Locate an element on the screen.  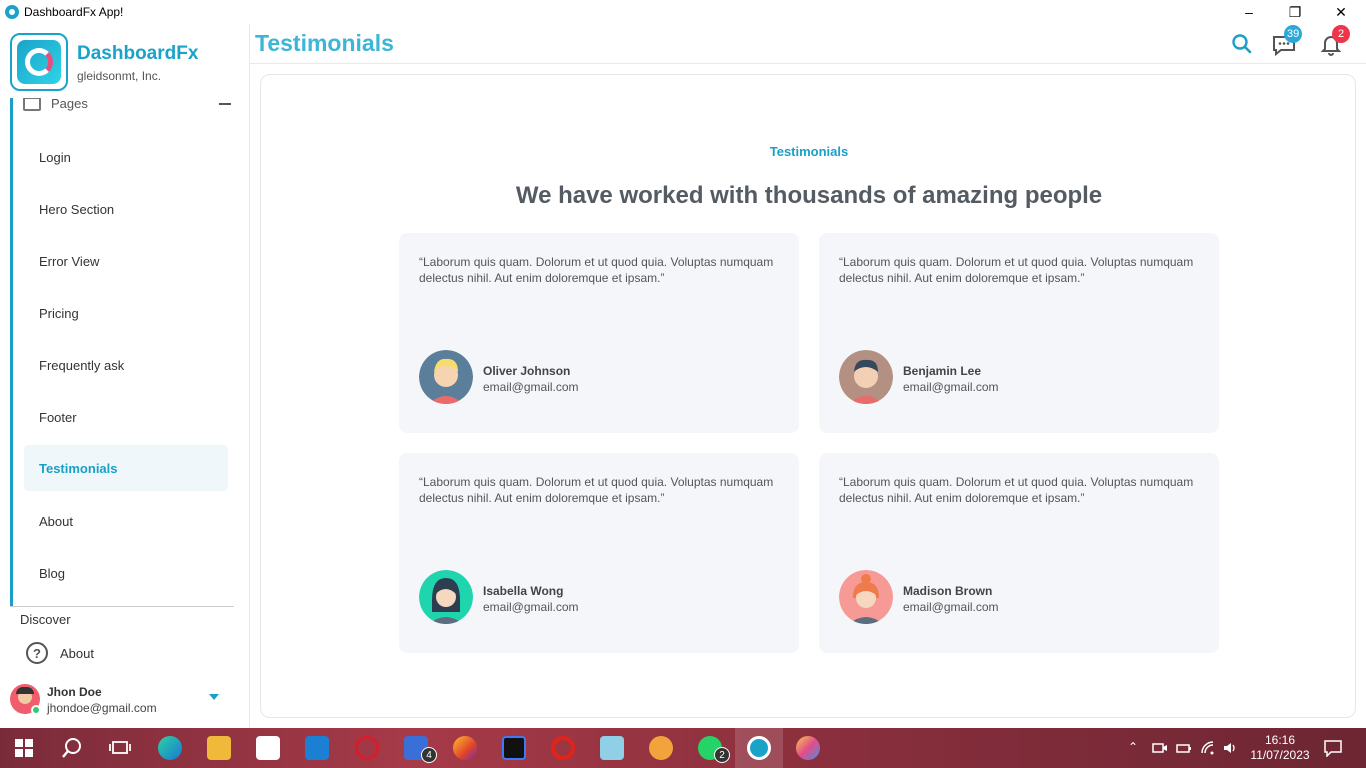
clock-time: 16:16 is located at coordinates (1280, 740).